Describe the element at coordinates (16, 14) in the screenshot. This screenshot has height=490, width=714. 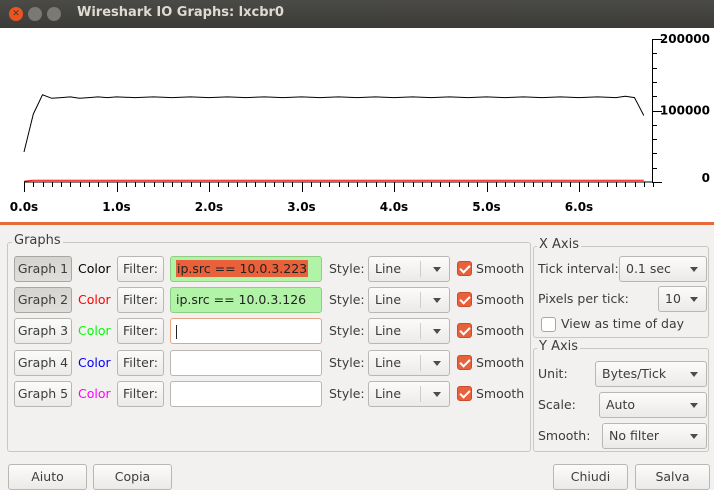
I see `close-window-button: ✕` at that location.